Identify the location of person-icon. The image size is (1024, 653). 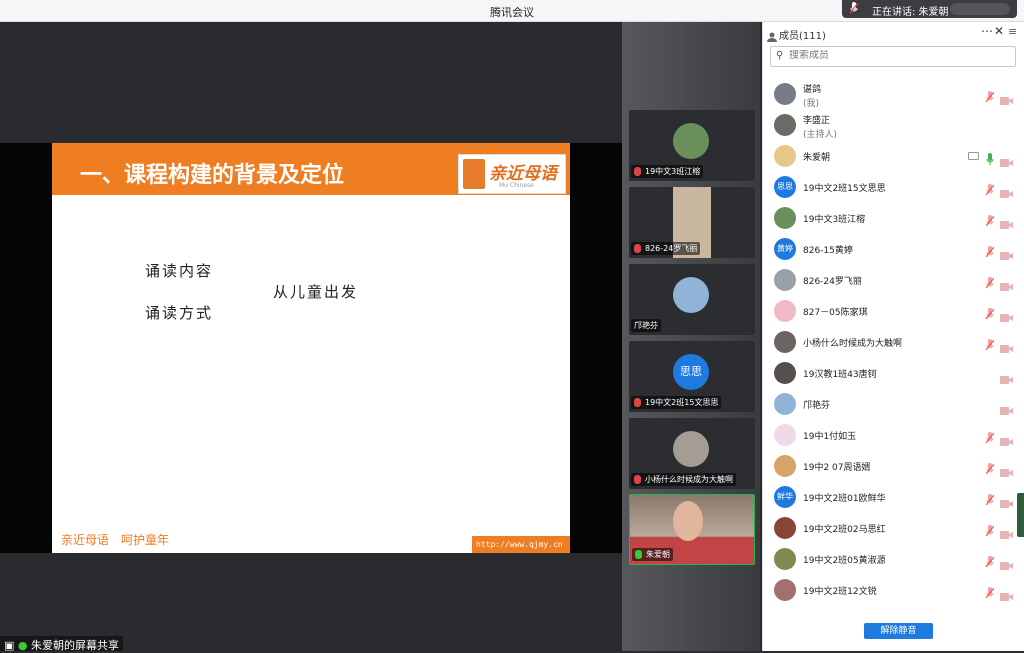
(772, 34).